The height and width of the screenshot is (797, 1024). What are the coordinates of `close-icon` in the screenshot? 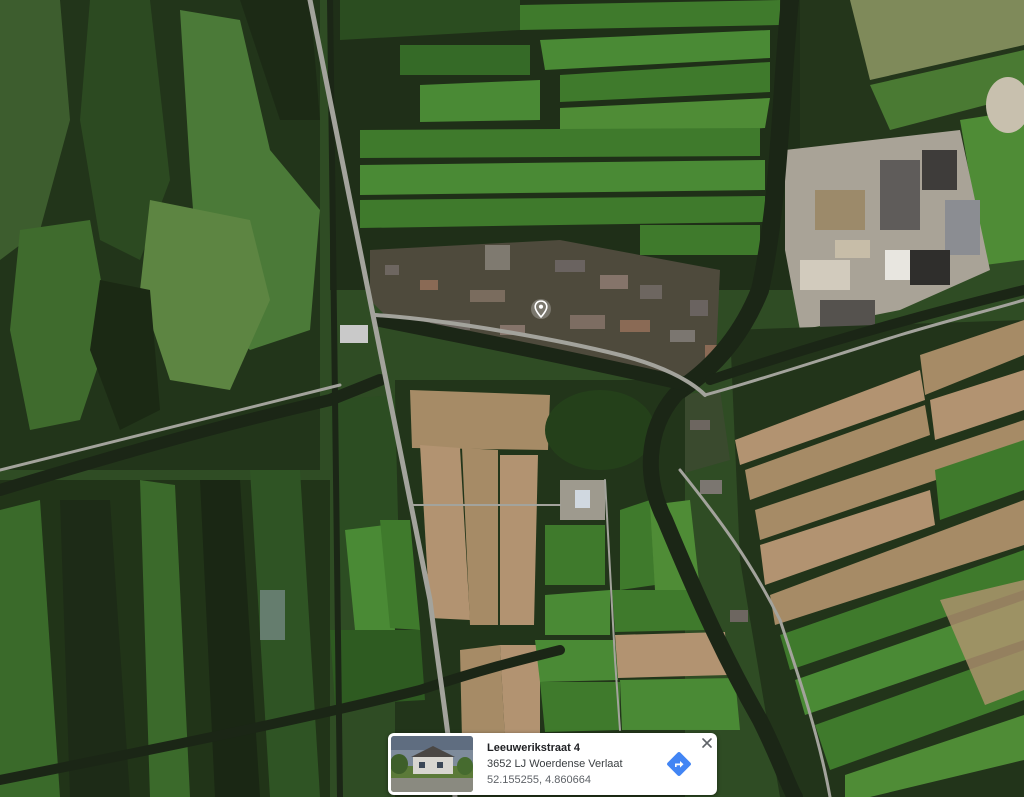 It's located at (707, 742).